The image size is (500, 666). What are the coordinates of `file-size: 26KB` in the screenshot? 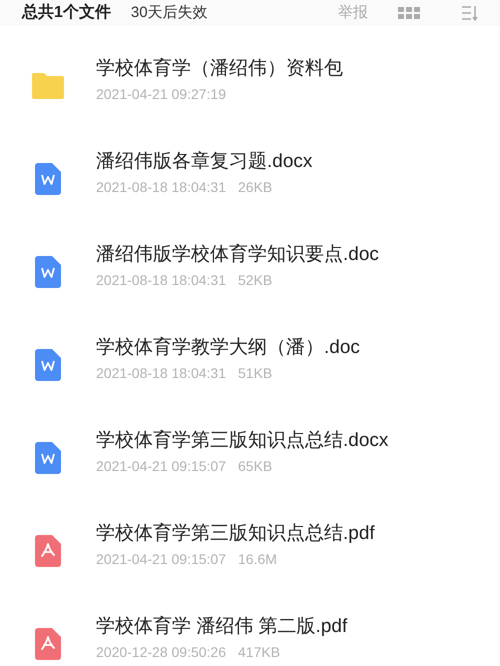 It's located at (255, 187).